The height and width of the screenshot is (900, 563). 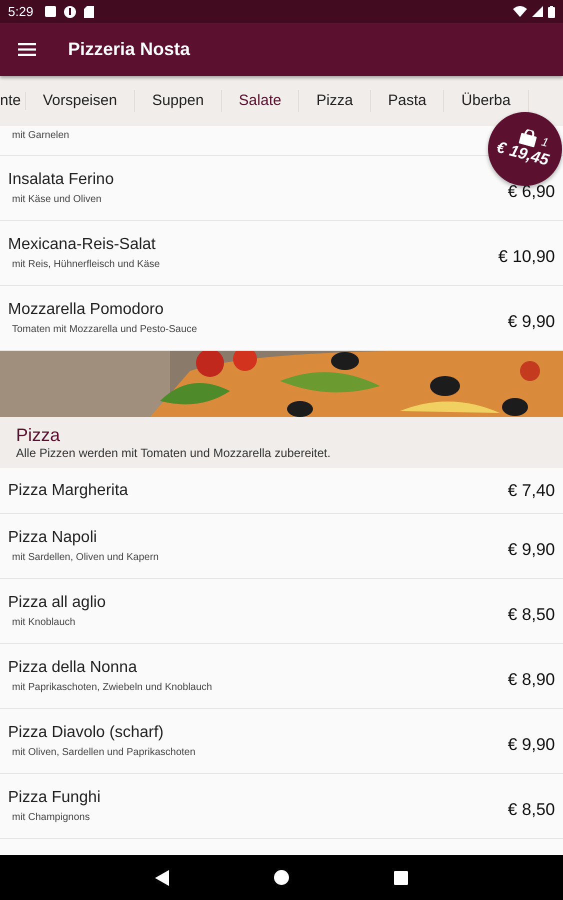 What do you see at coordinates (13, 101) in the screenshot?
I see `category-tab: nte` at bounding box center [13, 101].